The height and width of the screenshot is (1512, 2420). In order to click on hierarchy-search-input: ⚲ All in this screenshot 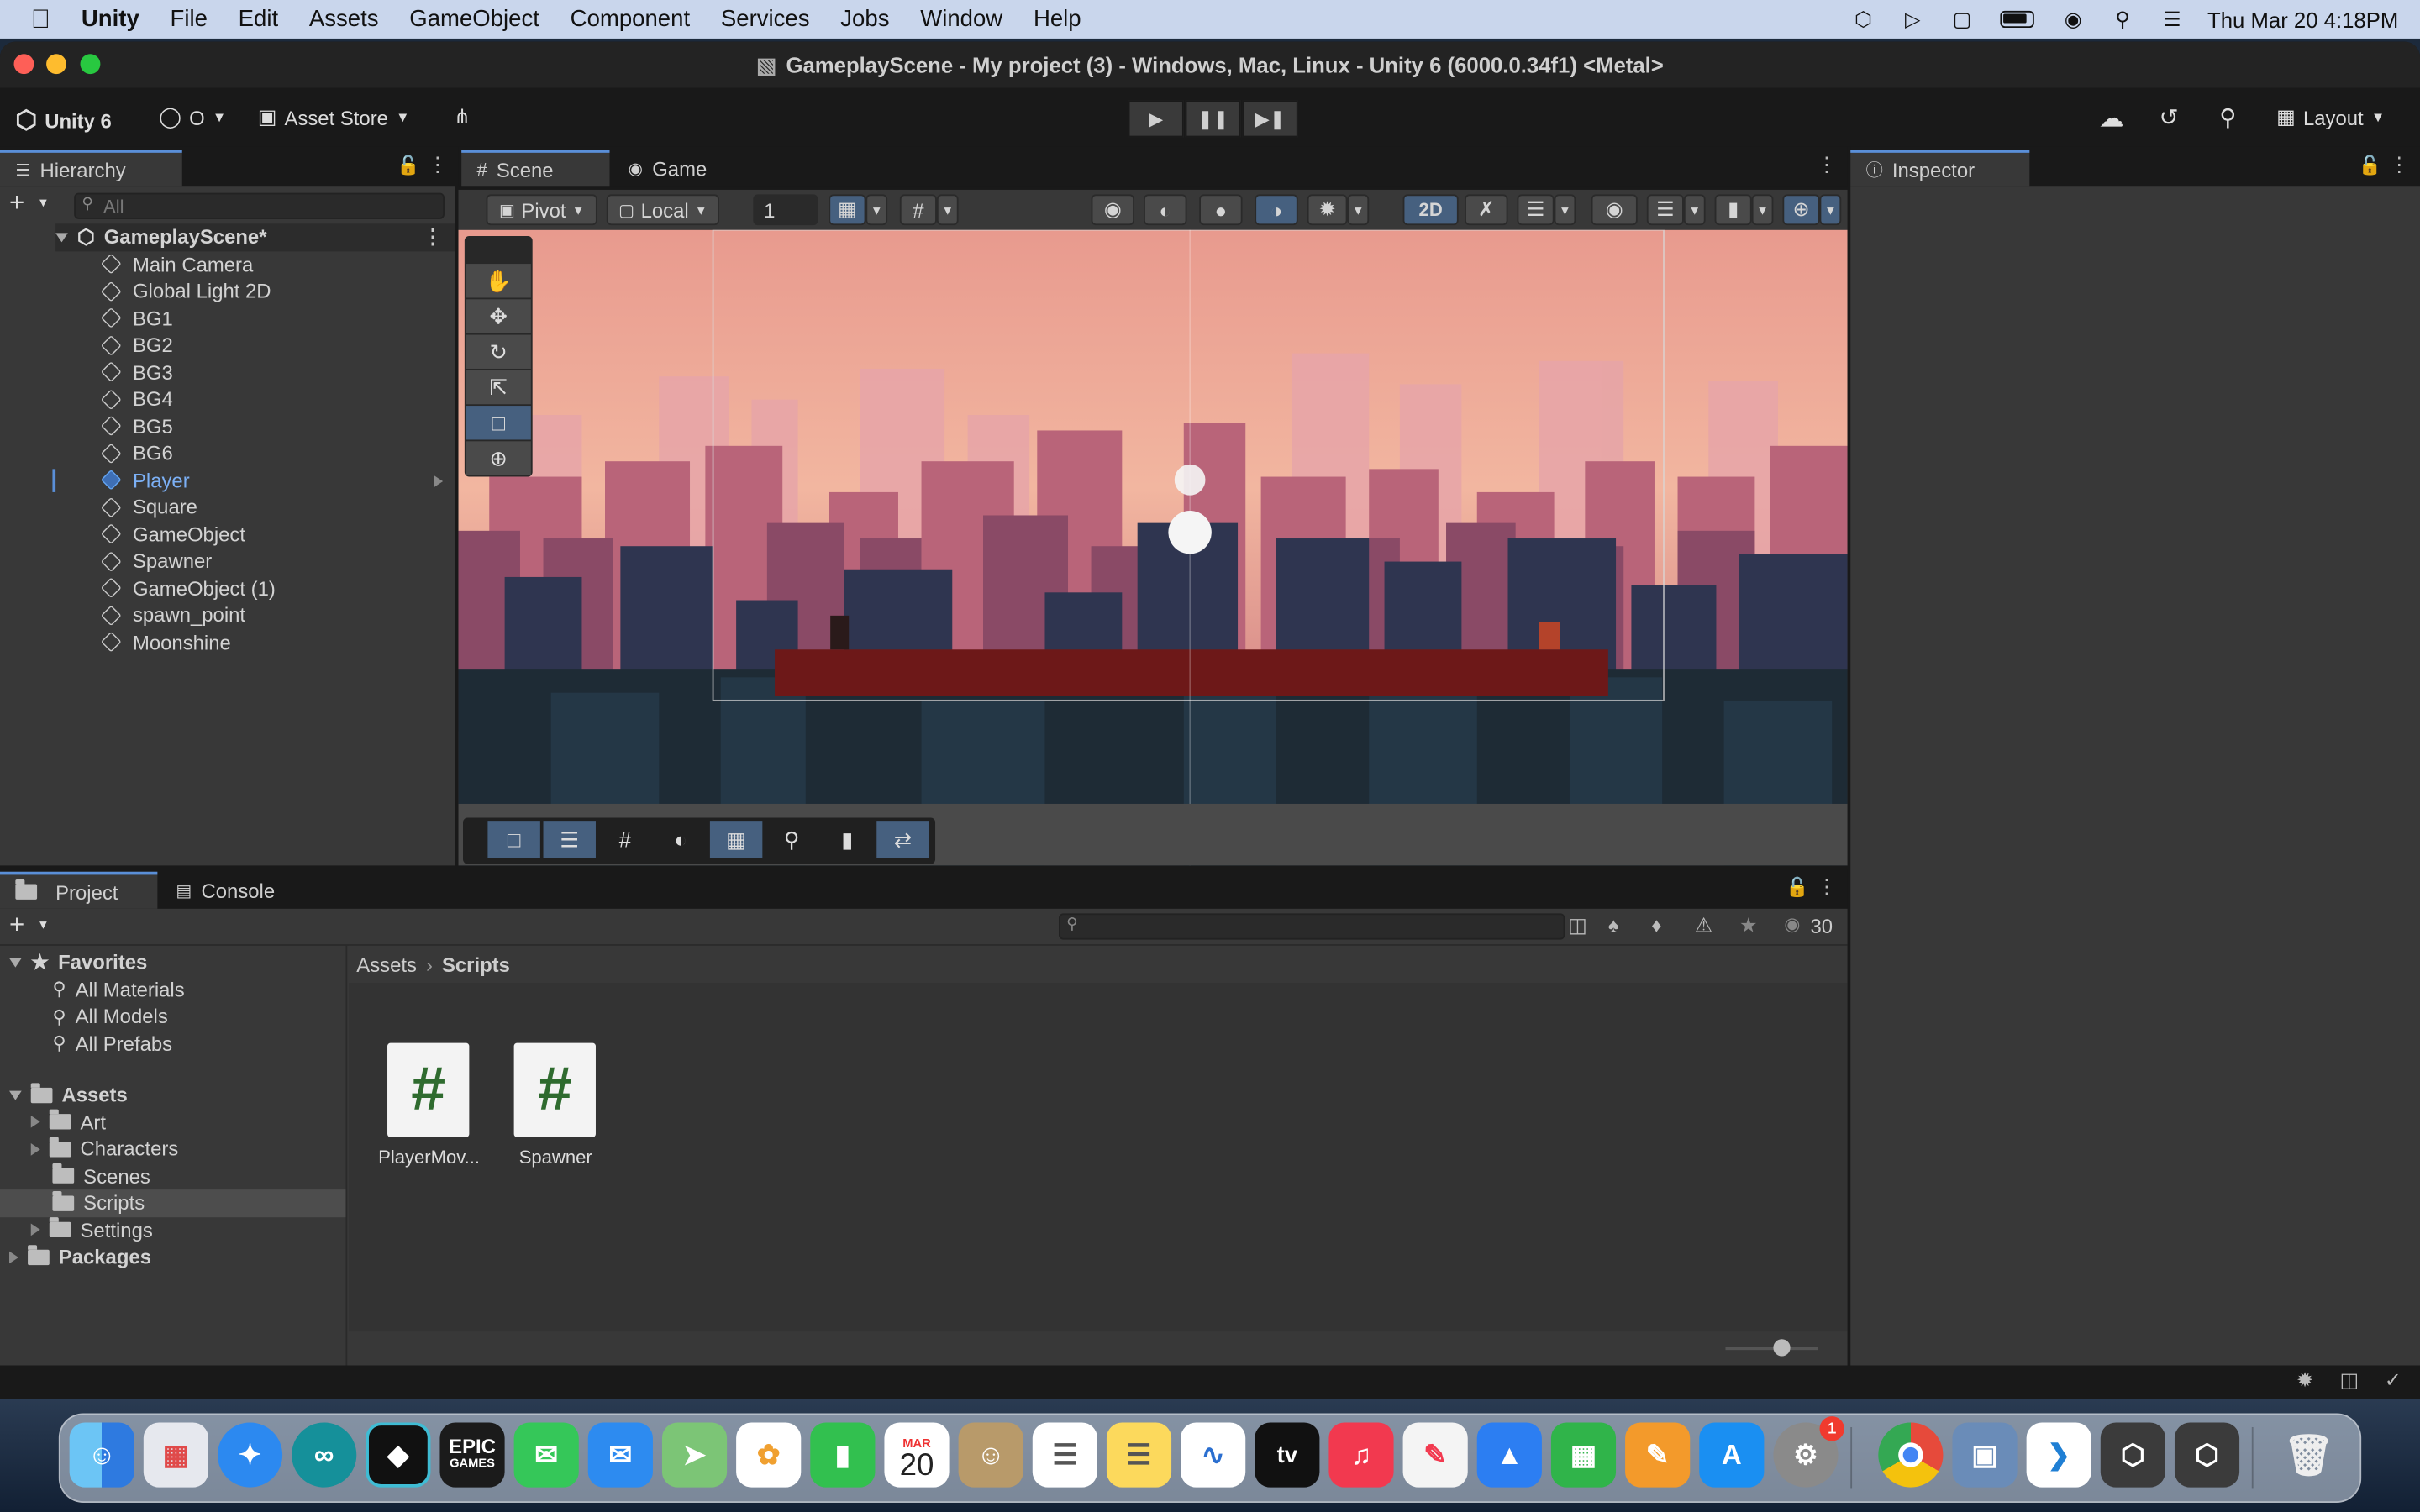, I will do `click(259, 205)`.